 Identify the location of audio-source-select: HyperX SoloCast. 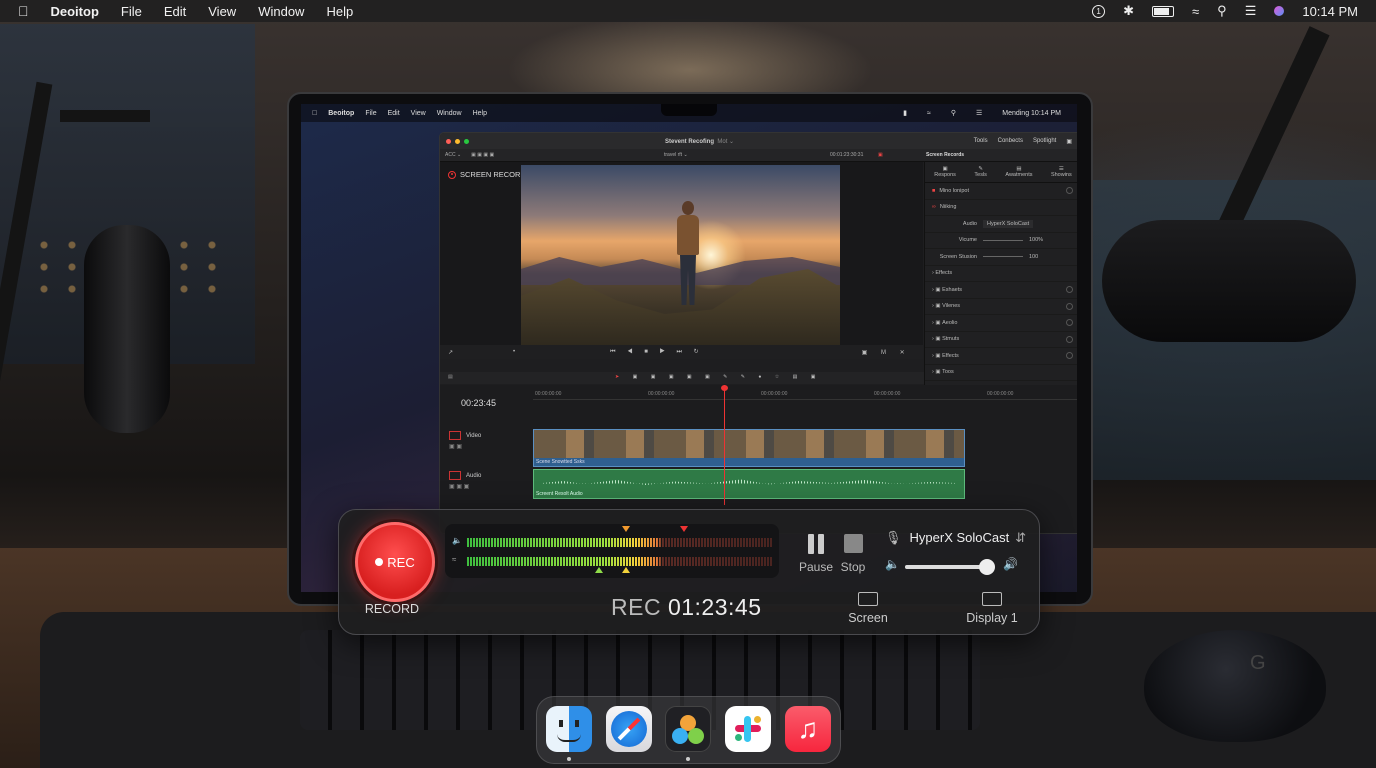
(1008, 223).